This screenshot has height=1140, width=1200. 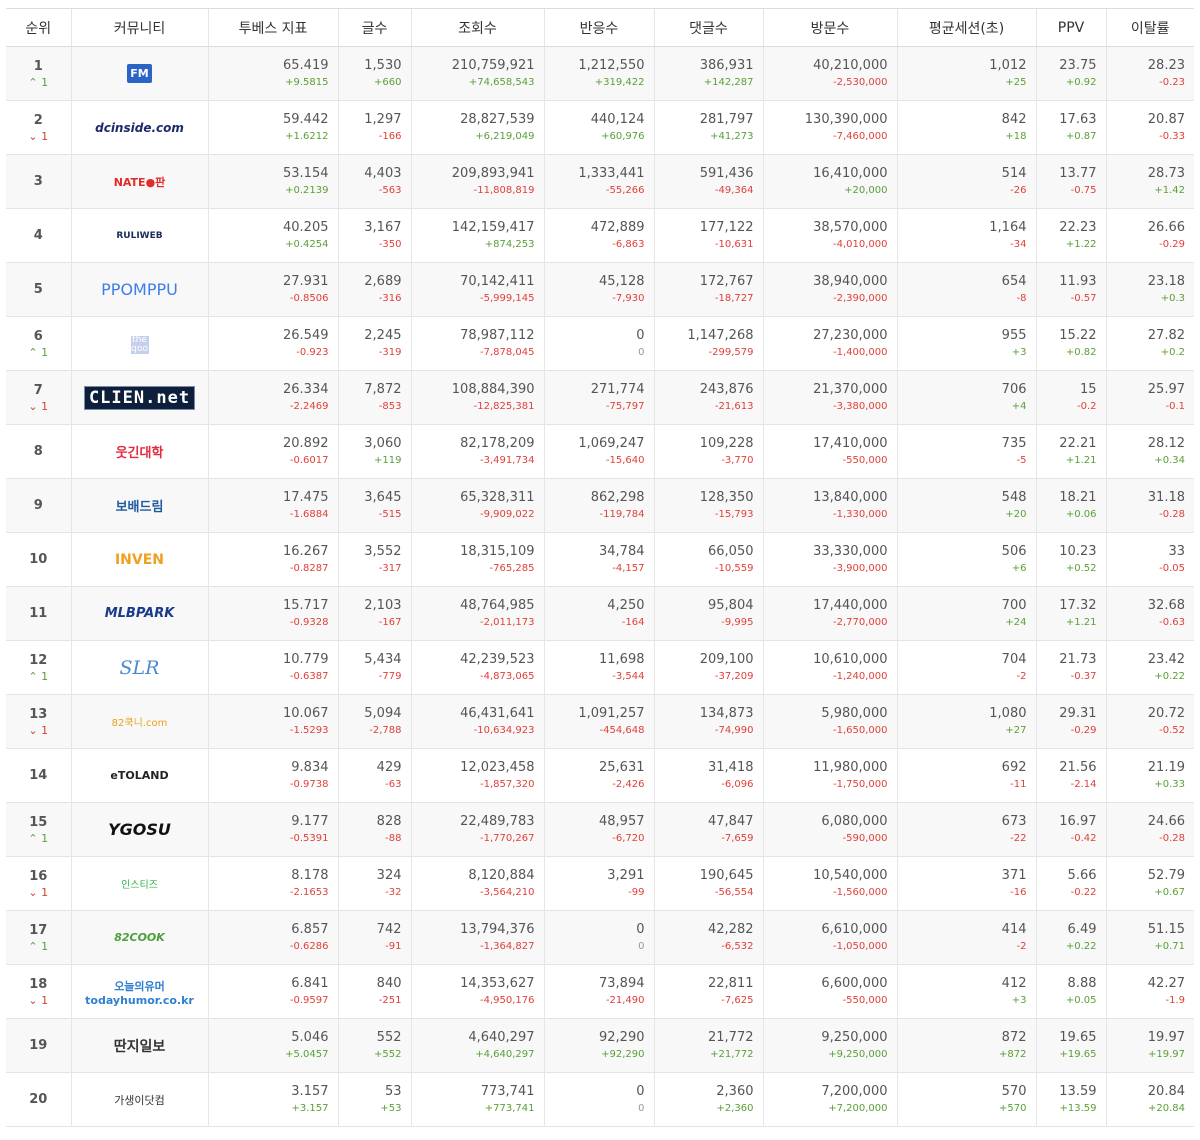 I want to click on community-cell: 보배드림, so click(x=139, y=505).